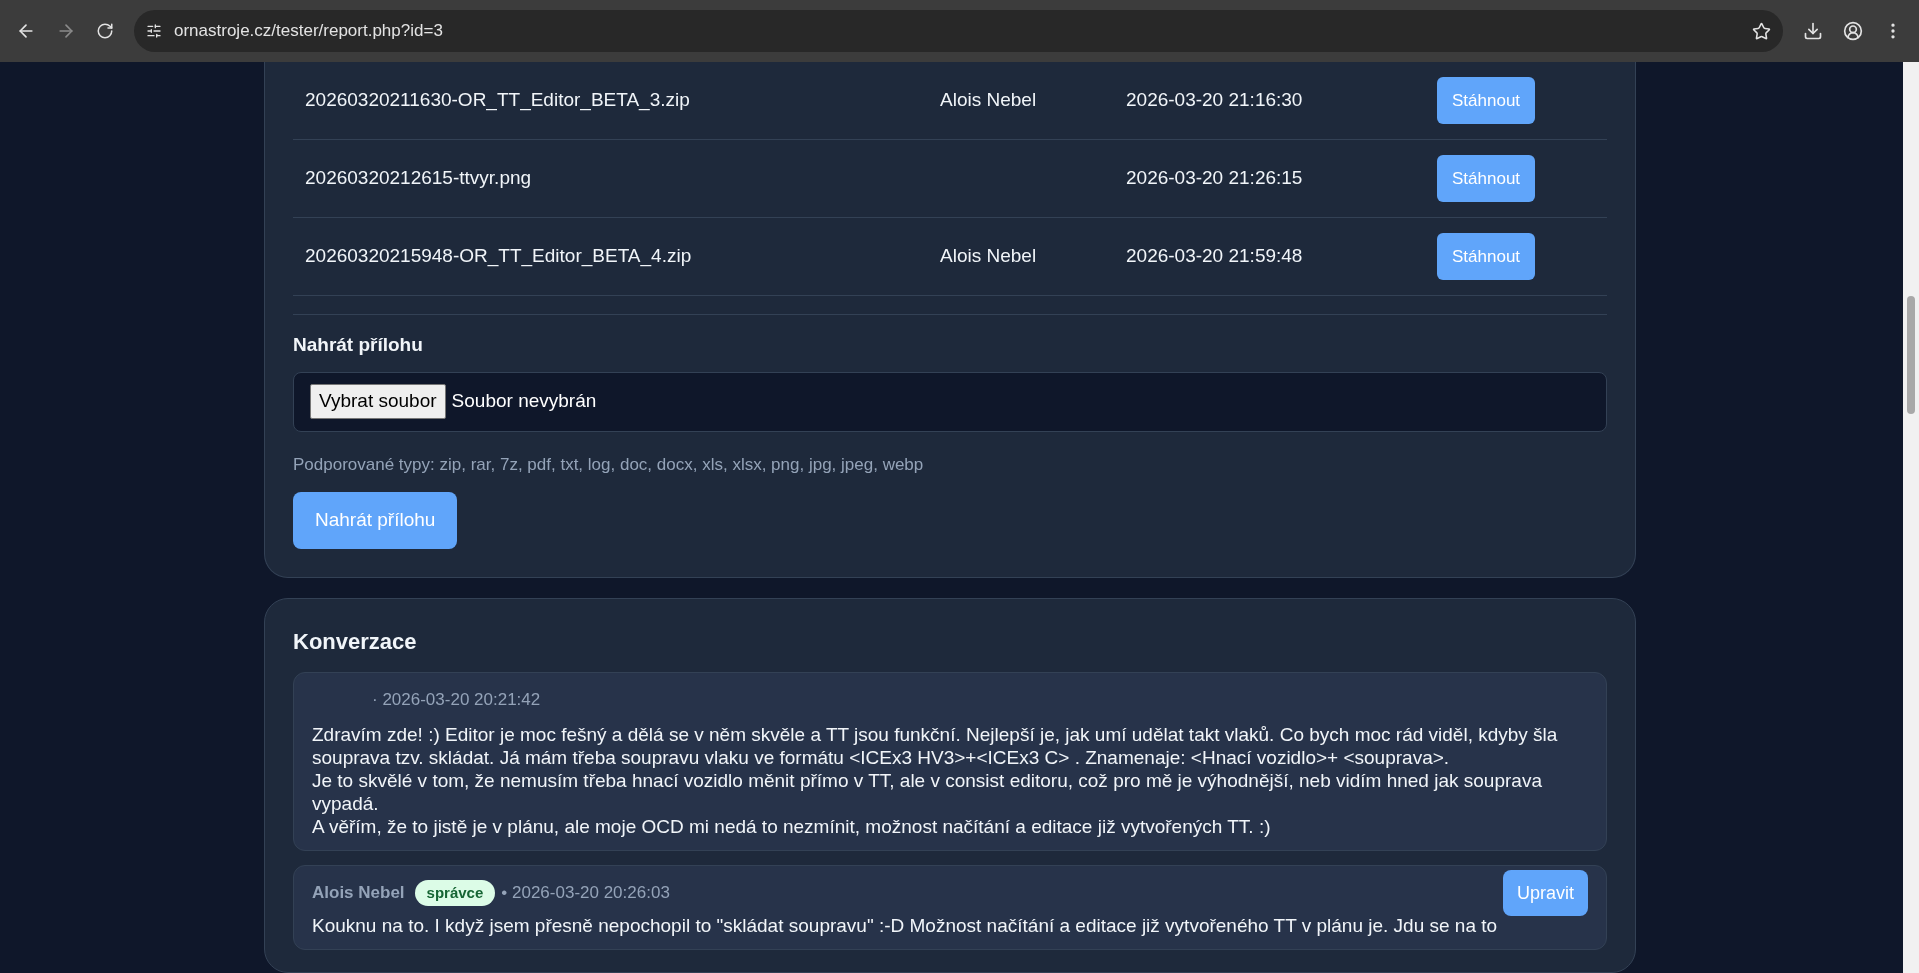  What do you see at coordinates (456, 700) in the screenshot?
I see `message-date: · 2026-03-20 20:21:42` at bounding box center [456, 700].